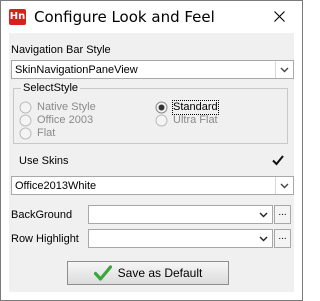 This screenshot has height=301, width=320. Describe the element at coordinates (61, 50) in the screenshot. I see `navigation-bar-style-label: Navigation Bar Style` at that location.